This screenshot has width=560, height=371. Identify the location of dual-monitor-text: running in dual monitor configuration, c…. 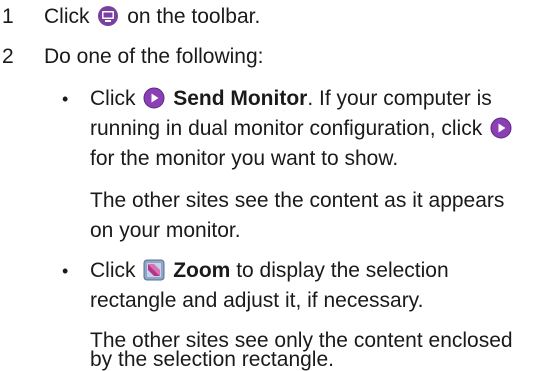
(286, 128).